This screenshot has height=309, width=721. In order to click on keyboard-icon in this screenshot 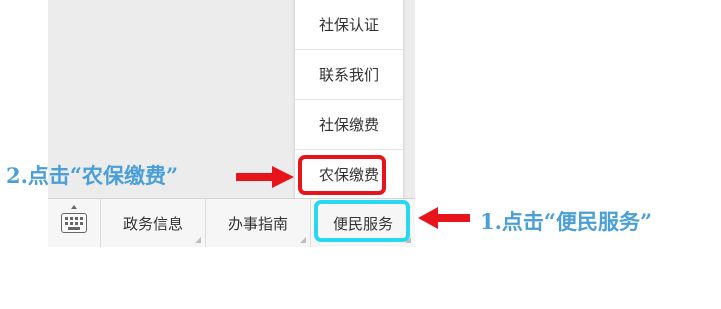, I will do `click(74, 223)`.